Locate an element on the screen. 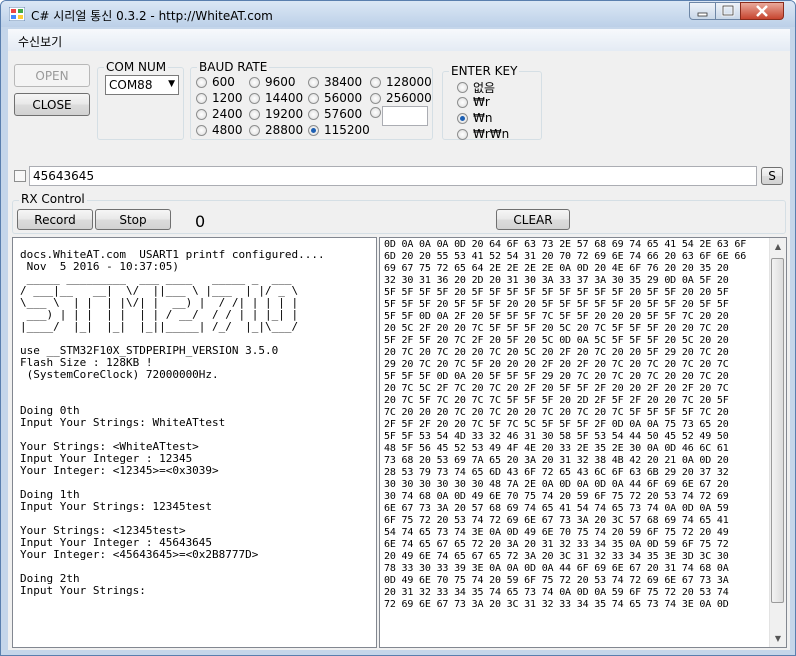 This screenshot has width=796, height=656. baud-option: 57600 is located at coordinates (335, 114).